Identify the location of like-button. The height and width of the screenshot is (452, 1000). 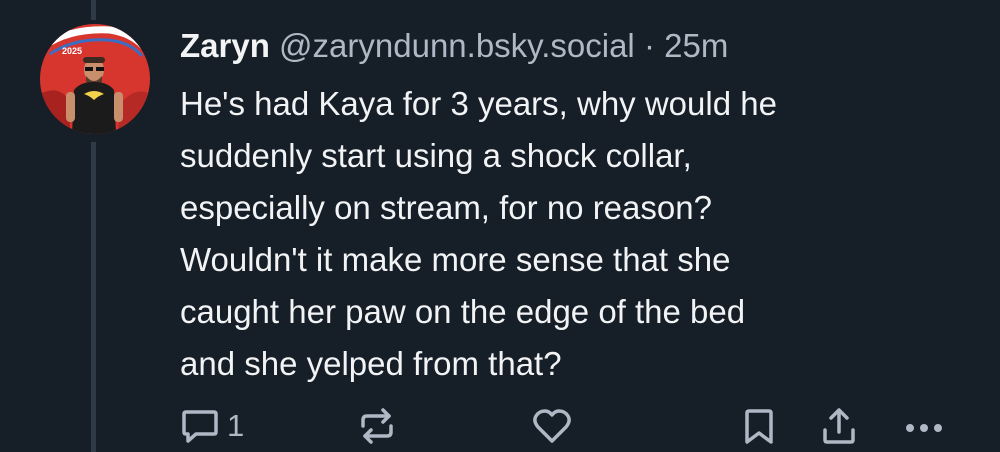
(552, 426).